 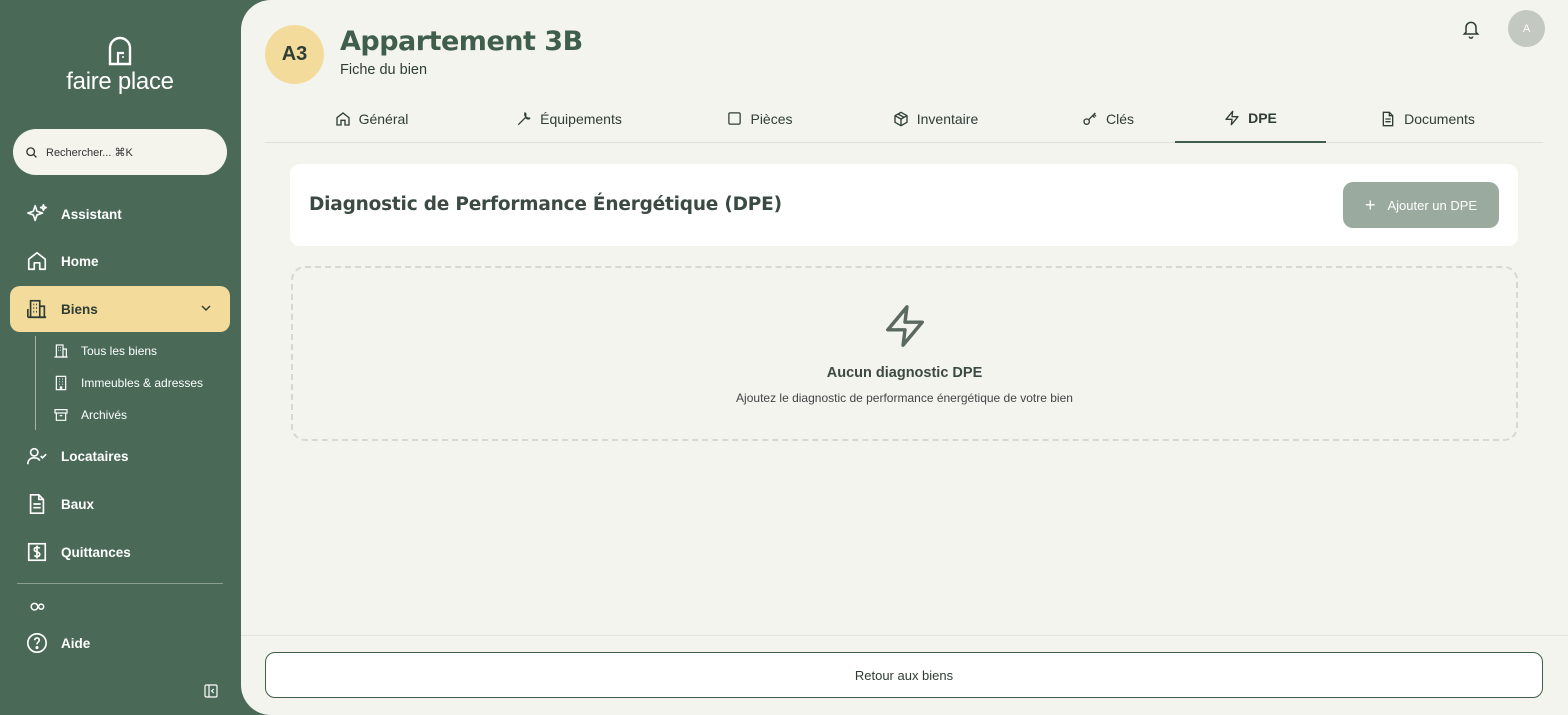 I want to click on buildings-icon, so click(x=62, y=351).